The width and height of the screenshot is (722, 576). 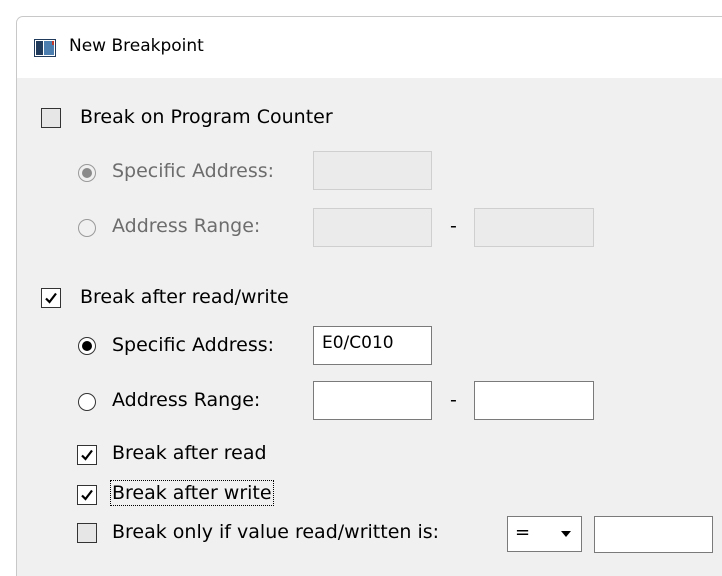 What do you see at coordinates (87, 402) in the screenshot?
I see `rw-address-range-radio` at bounding box center [87, 402].